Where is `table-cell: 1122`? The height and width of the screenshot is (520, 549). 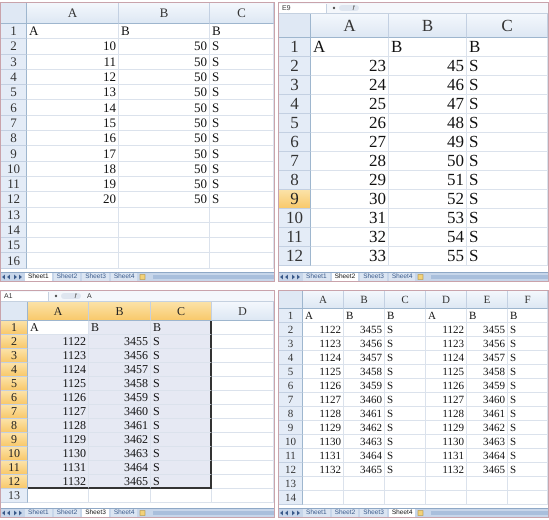 table-cell: 1122 is located at coordinates (323, 330).